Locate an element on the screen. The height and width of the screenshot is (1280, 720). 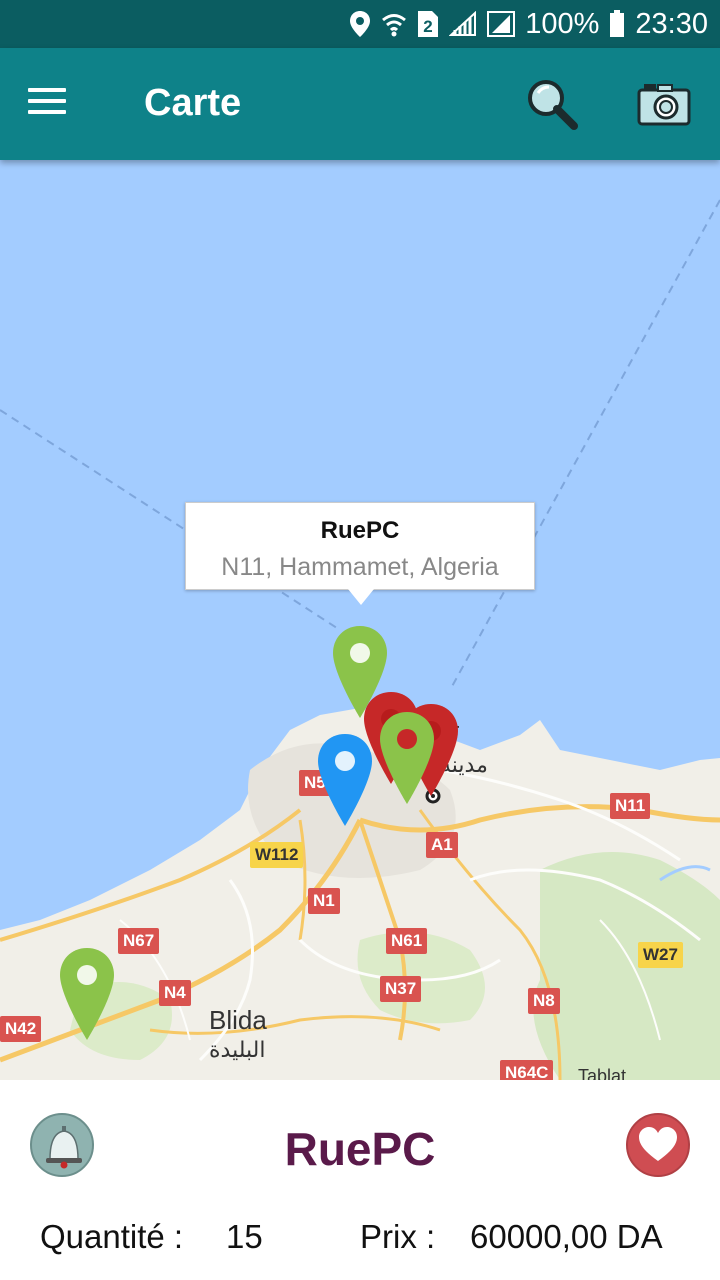
map-marker-blue is located at coordinates (345, 780).